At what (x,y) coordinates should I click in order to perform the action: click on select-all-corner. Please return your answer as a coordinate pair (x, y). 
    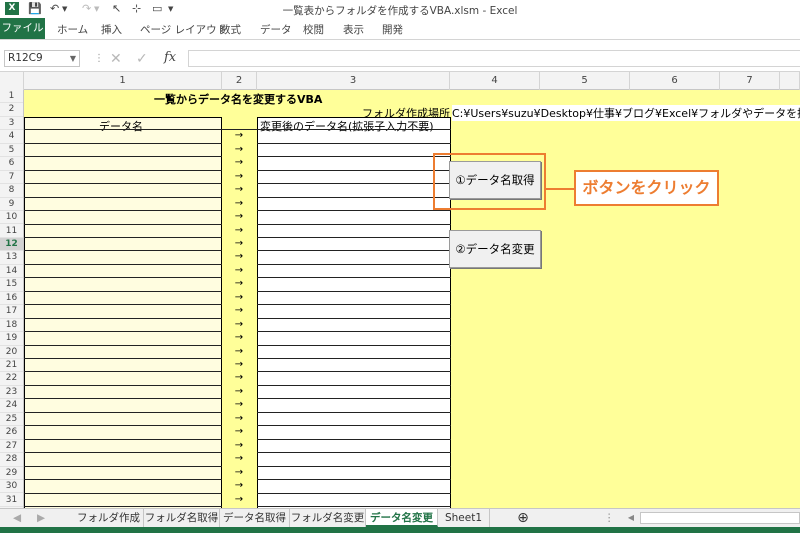
    Looking at the image, I should click on (12, 81).